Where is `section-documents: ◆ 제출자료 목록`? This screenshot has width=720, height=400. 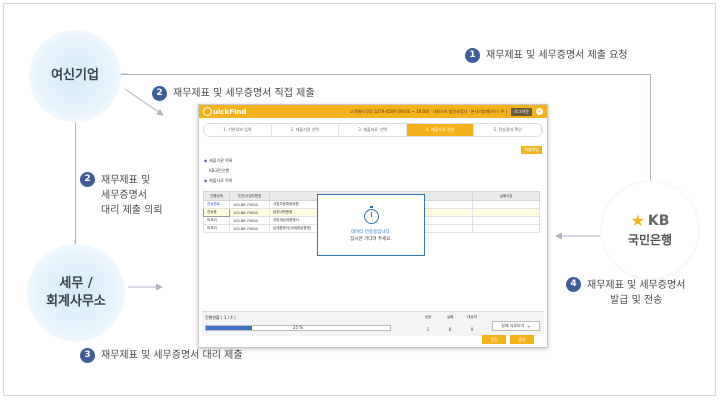
section-documents: ◆ 제출자료 목록 is located at coordinates (218, 181).